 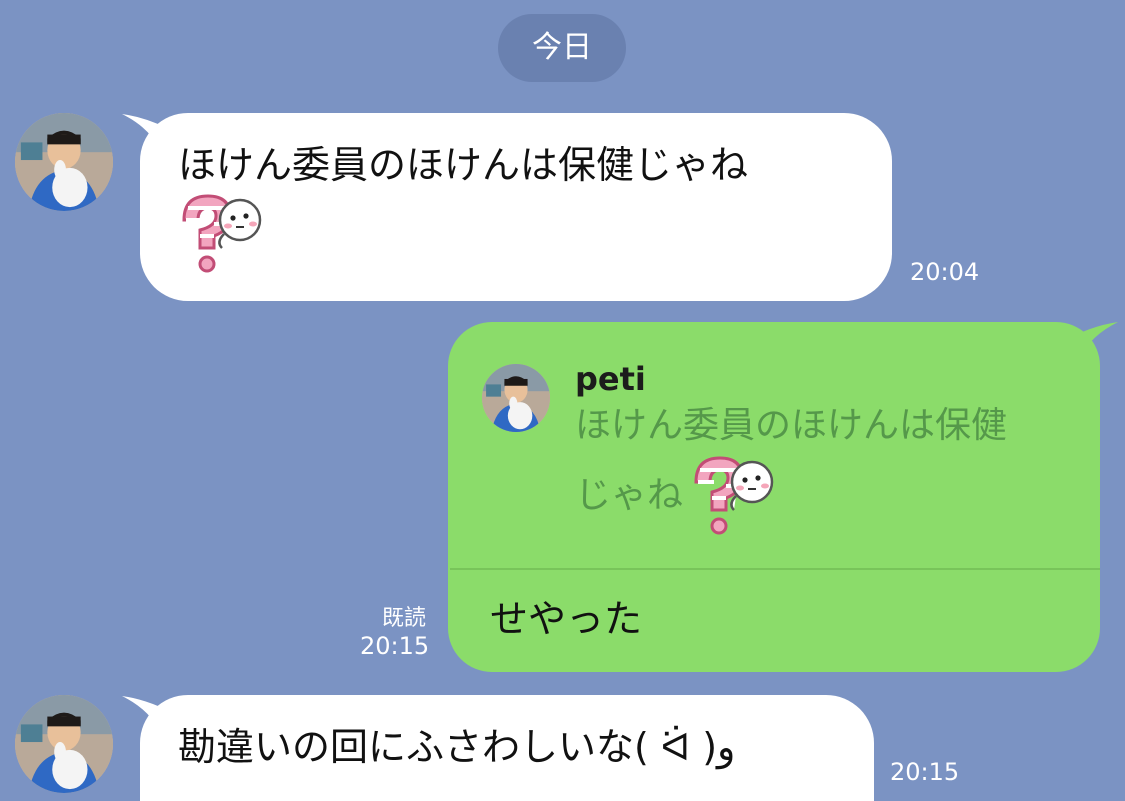 What do you see at coordinates (566, 619) in the screenshot?
I see `message-text: せやった` at bounding box center [566, 619].